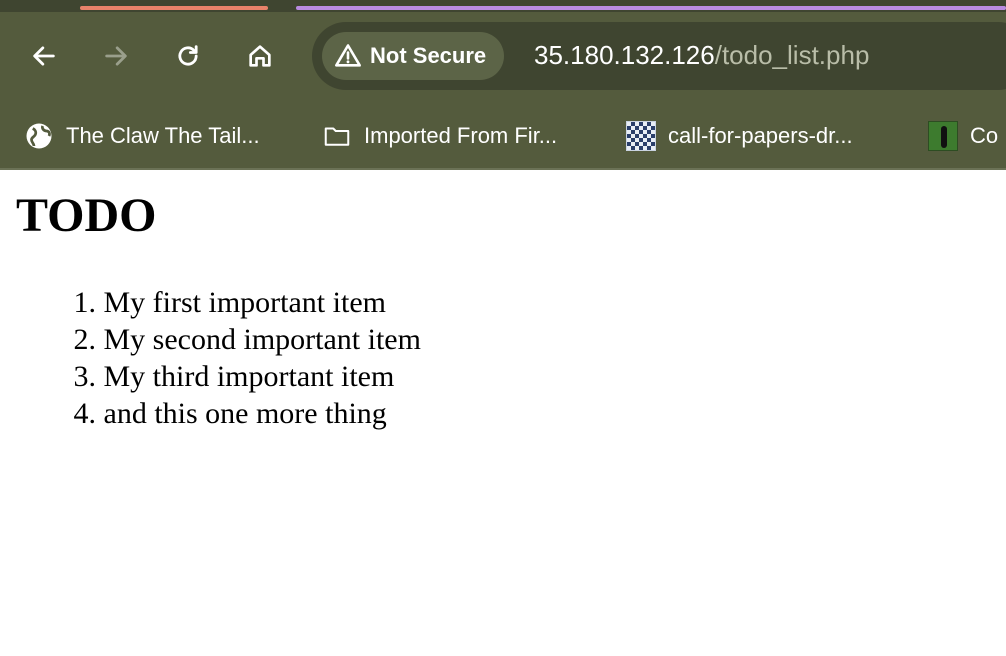 The image size is (1006, 656). I want to click on forward-button, so click(116, 56).